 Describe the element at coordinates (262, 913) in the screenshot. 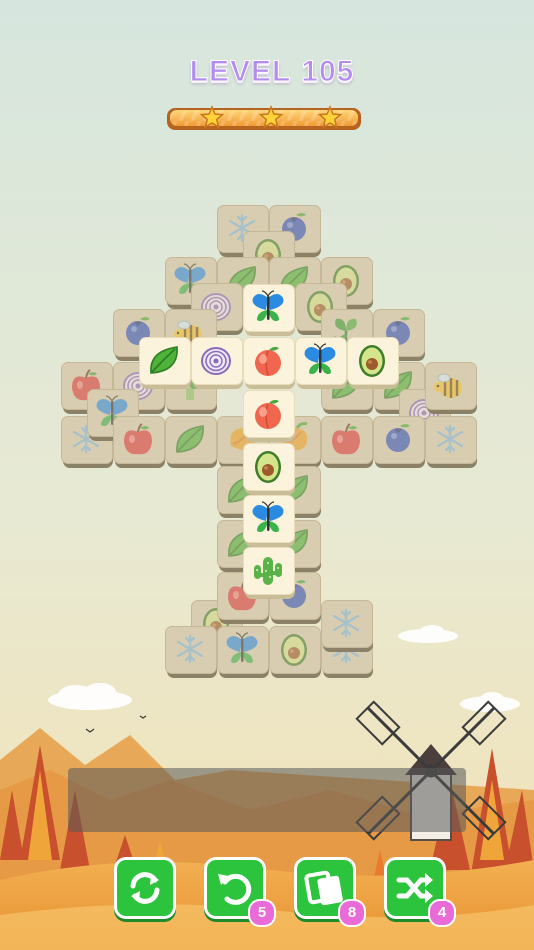

I see `undo-count-badge: 5` at that location.